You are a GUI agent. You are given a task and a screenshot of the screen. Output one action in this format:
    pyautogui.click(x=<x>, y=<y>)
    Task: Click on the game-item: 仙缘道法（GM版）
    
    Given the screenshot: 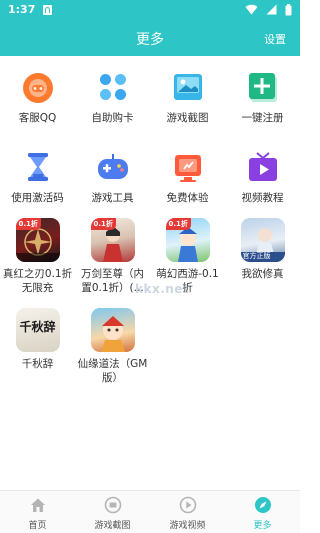 What is the action you would take?
    pyautogui.click(x=112, y=346)
    